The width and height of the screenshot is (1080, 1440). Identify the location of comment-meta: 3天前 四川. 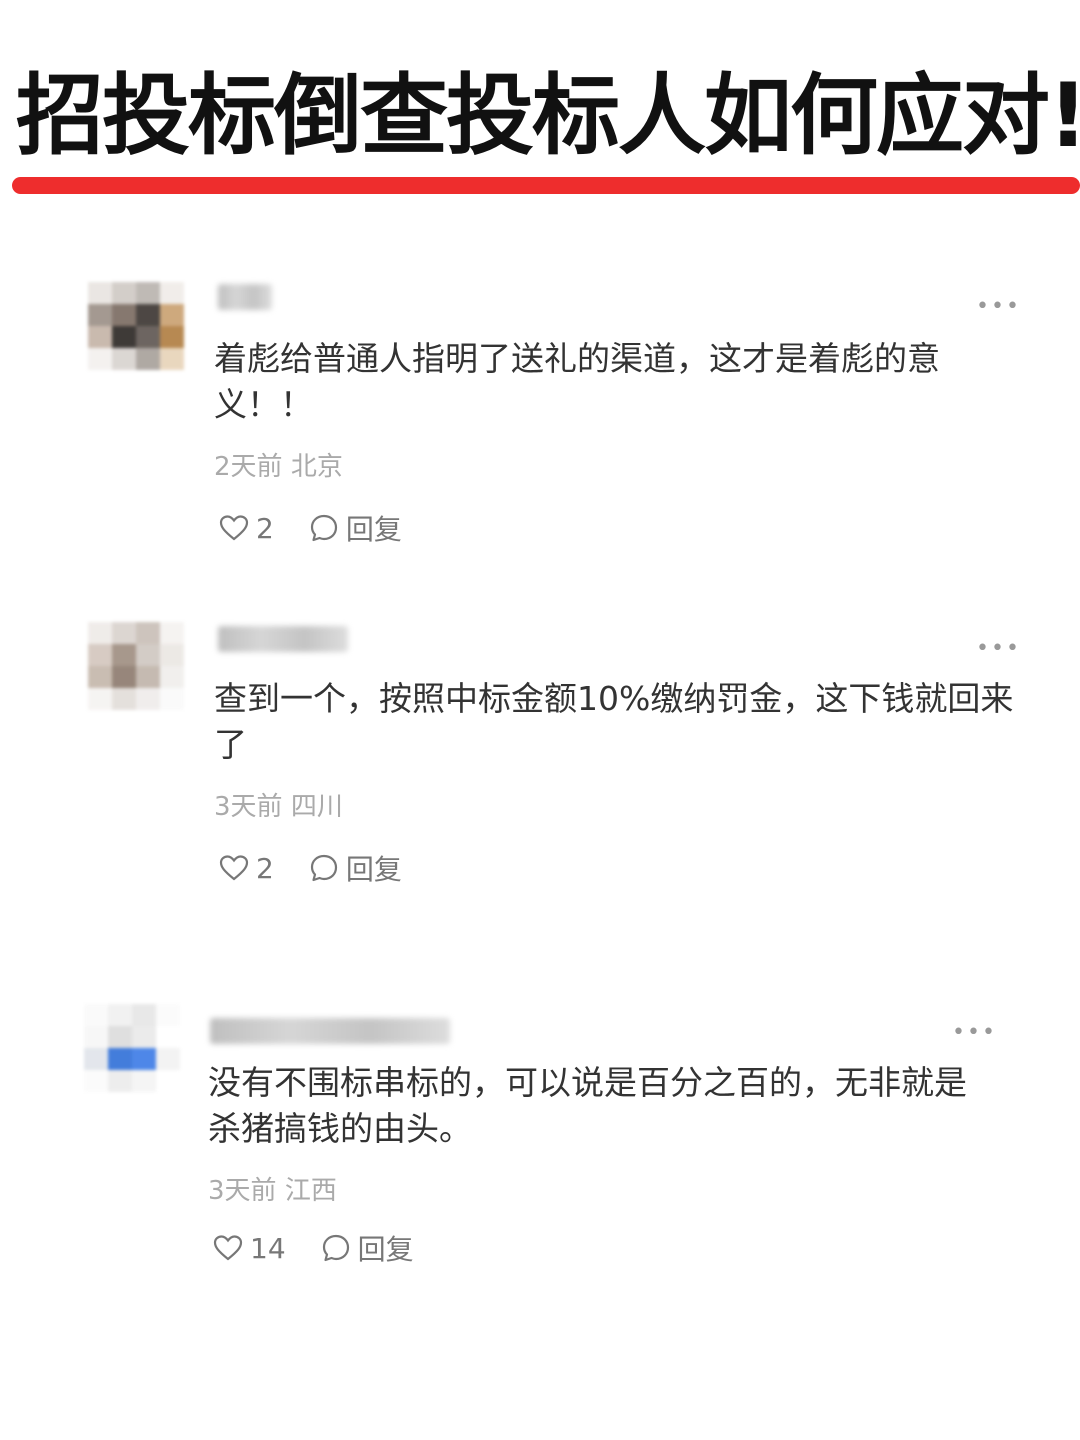
(278, 807).